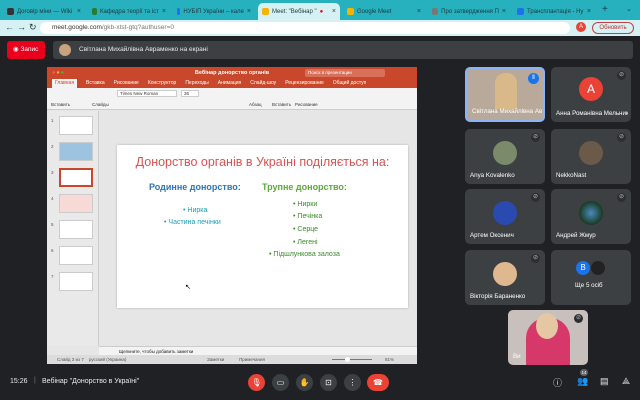 The width and height of the screenshot is (640, 400). Describe the element at coordinates (505, 277) in the screenshot. I see `participant-tile: ⊘ Вікторія Бараненко` at that location.